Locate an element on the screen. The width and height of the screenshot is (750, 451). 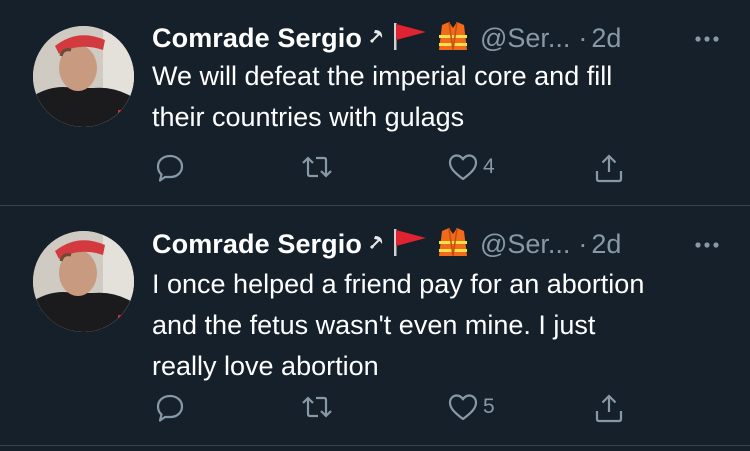
tweet-text-line: their countries with gulags is located at coordinates (308, 117).